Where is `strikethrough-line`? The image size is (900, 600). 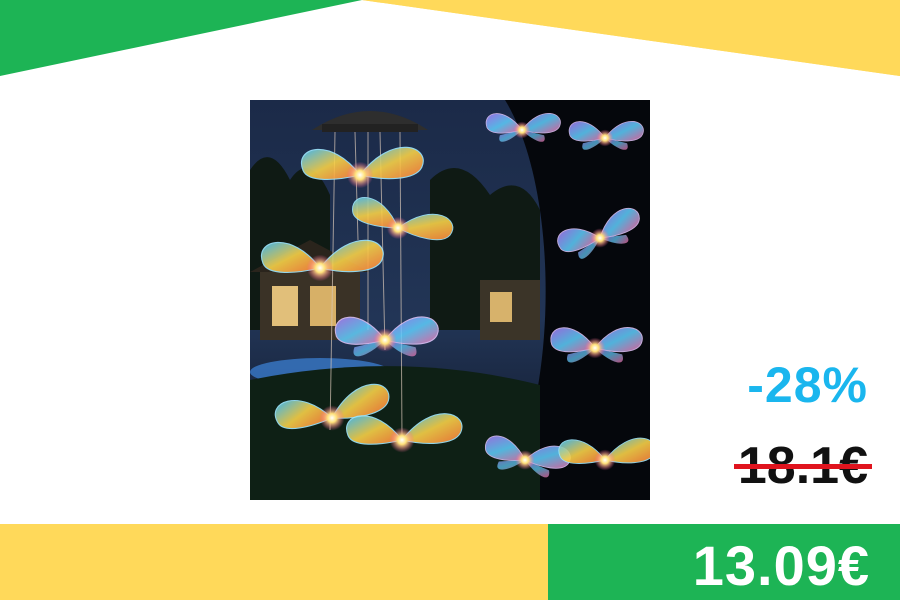
strikethrough-line is located at coordinates (802, 466).